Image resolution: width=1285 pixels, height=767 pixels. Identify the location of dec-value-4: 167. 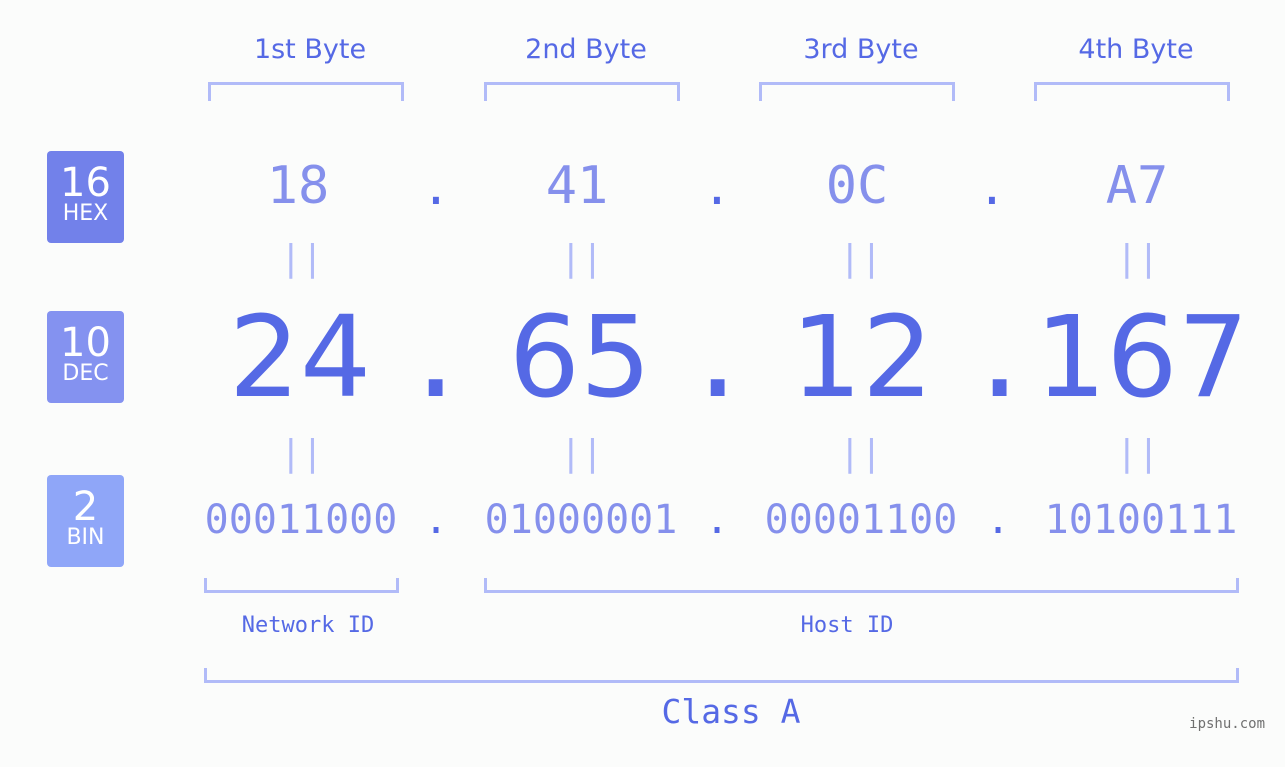
(1142, 358).